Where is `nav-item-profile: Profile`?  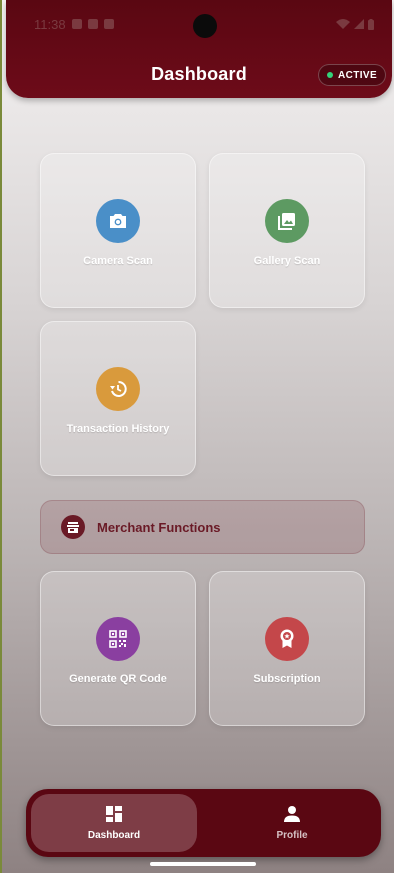
nav-item-profile: Profile is located at coordinates (292, 823).